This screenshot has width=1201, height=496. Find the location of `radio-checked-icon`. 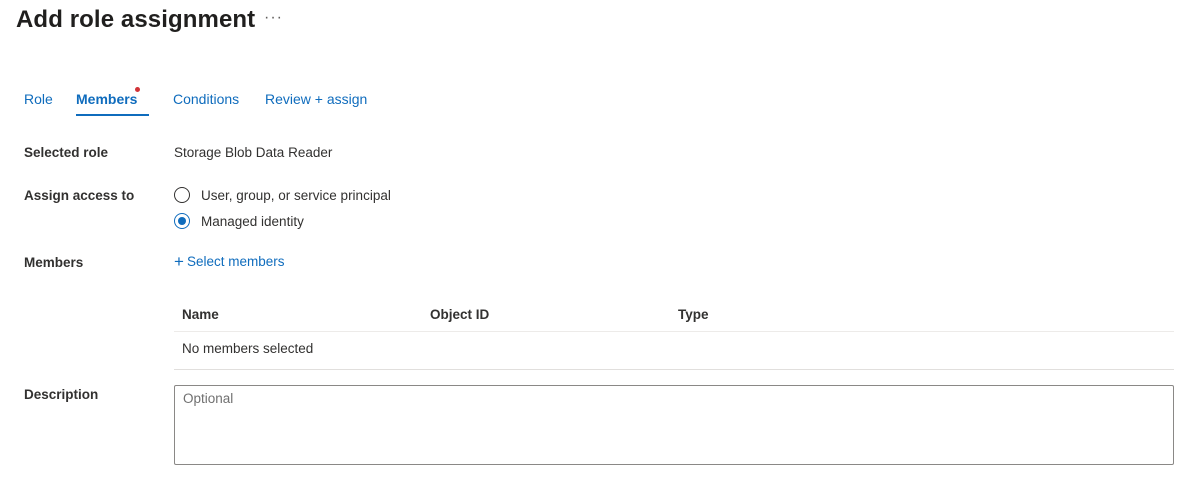

radio-checked-icon is located at coordinates (182, 221).